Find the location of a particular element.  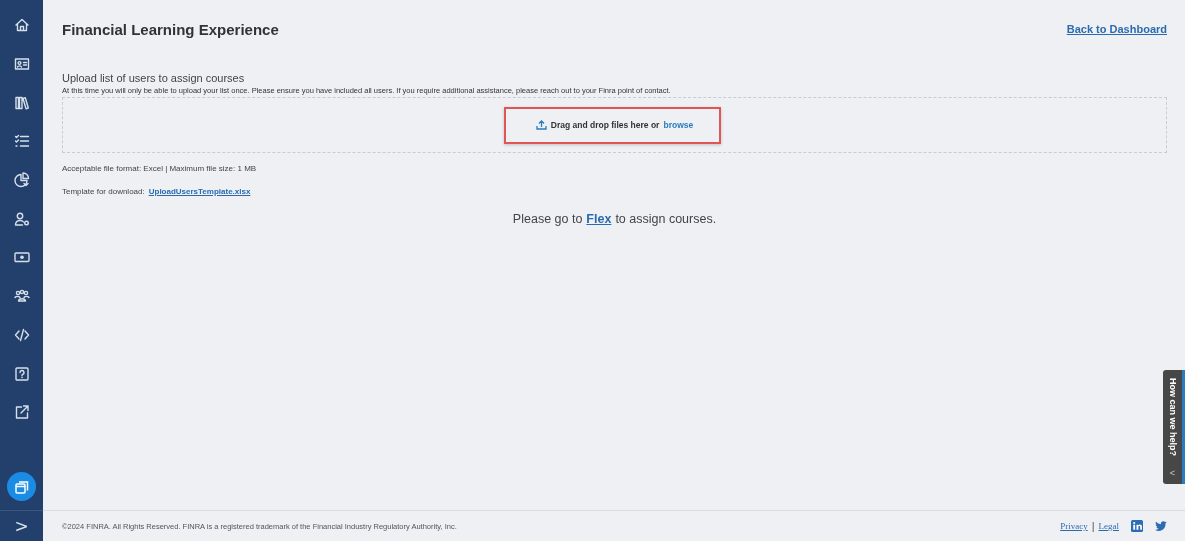

upload-icon is located at coordinates (541, 125).